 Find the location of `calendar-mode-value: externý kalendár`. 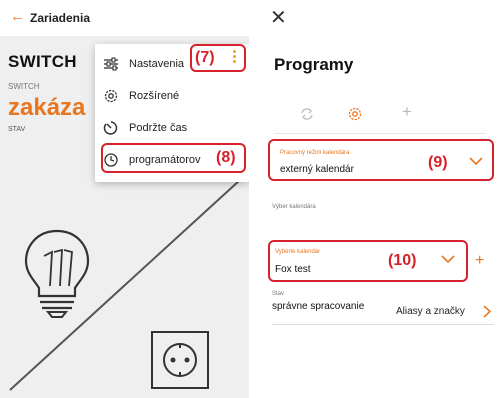

calendar-mode-value: externý kalendár is located at coordinates (317, 169).